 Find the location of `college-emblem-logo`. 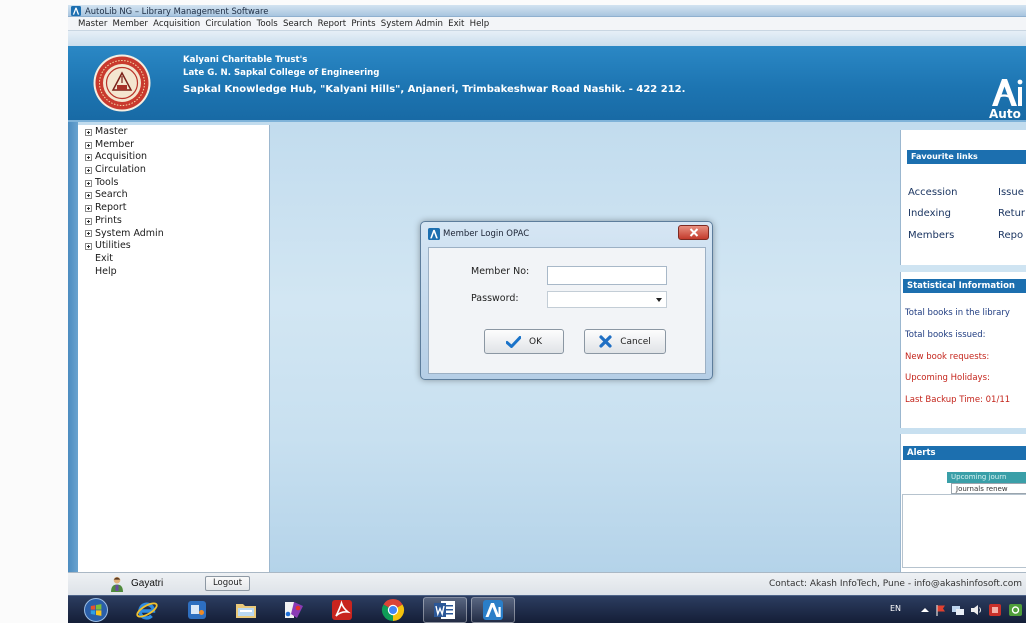

college-emblem-logo is located at coordinates (122, 83).